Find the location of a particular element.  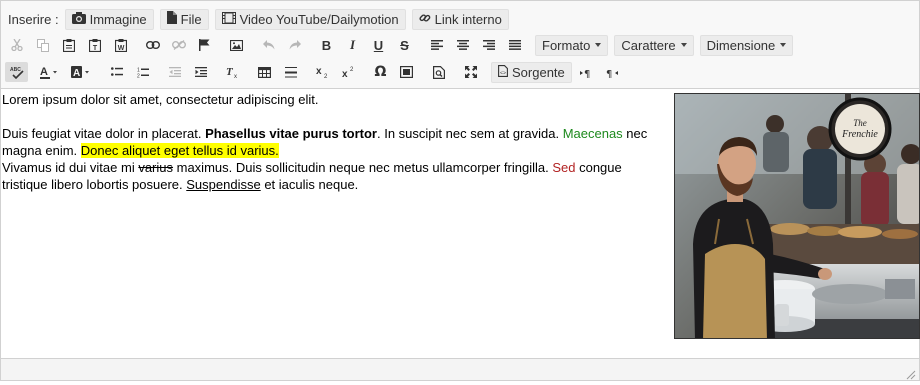

insert-file-label: File is located at coordinates (191, 19).